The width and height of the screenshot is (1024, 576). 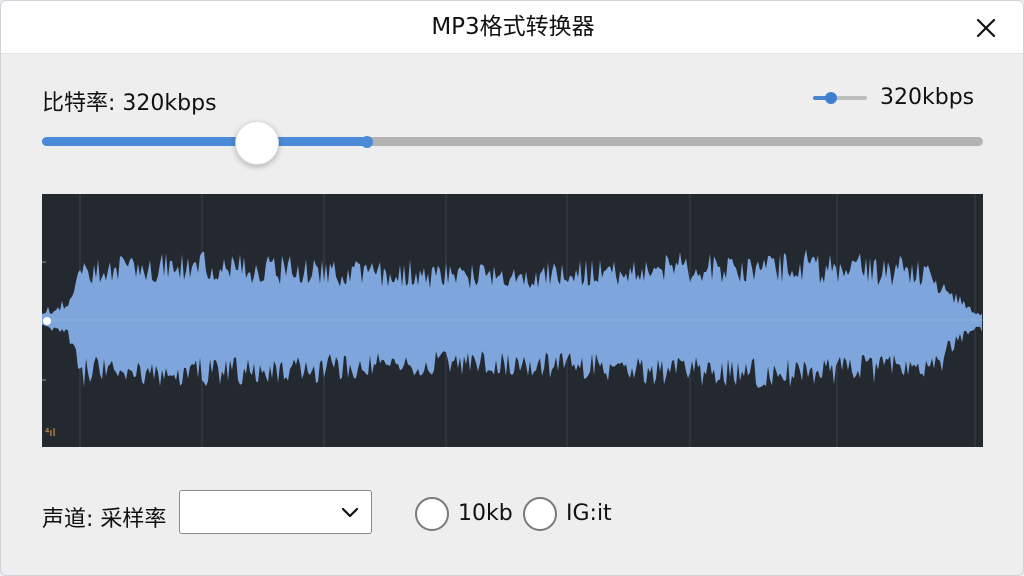 I want to click on option-igit-radio, so click(x=540, y=514).